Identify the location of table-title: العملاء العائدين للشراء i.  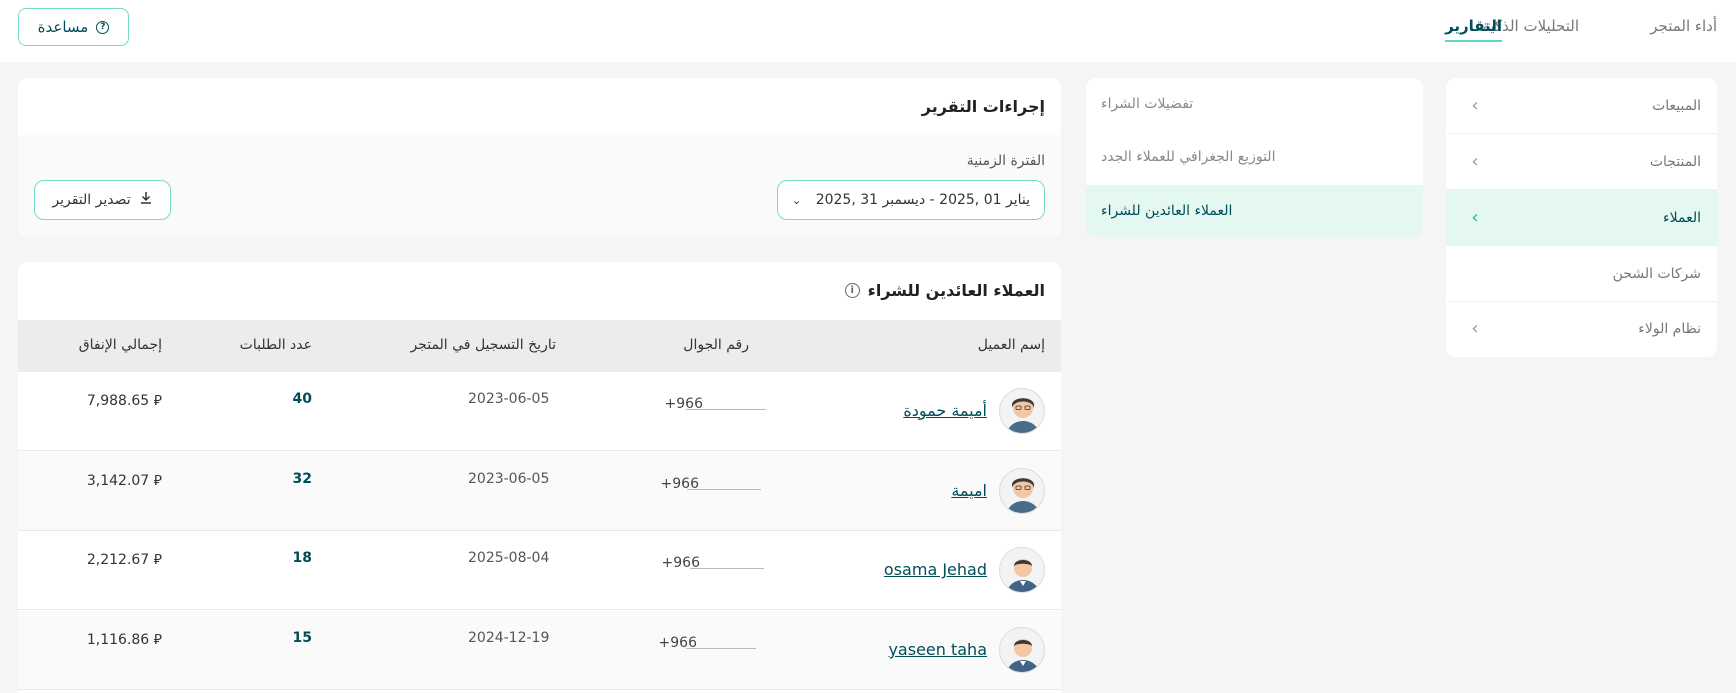
(944, 290).